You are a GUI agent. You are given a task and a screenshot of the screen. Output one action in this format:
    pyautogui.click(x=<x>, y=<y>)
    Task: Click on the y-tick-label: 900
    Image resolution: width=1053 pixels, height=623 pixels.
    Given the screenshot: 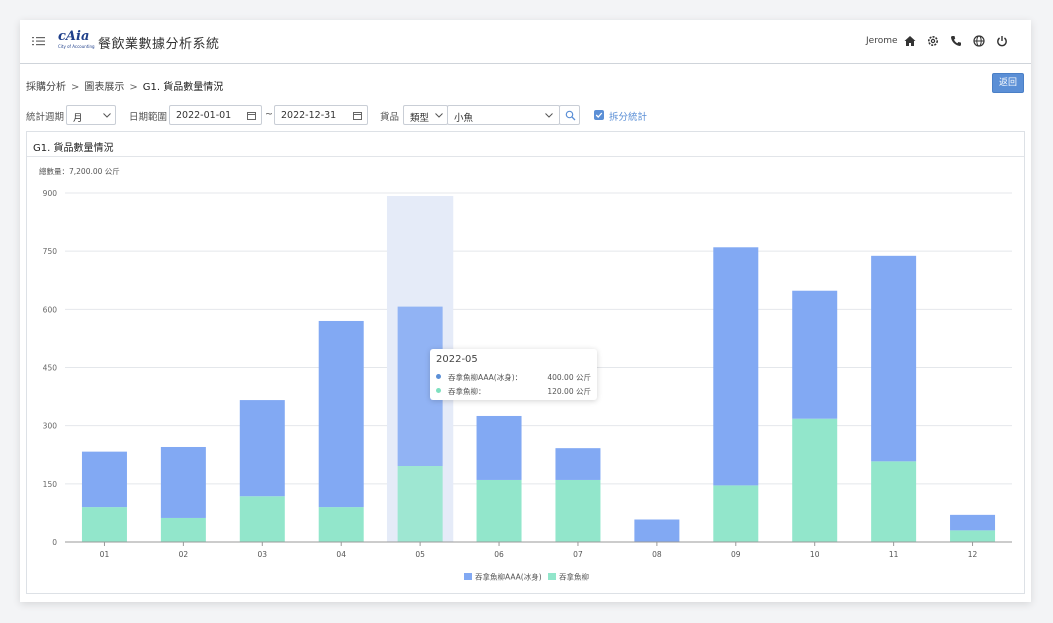 What is the action you would take?
    pyautogui.click(x=50, y=193)
    